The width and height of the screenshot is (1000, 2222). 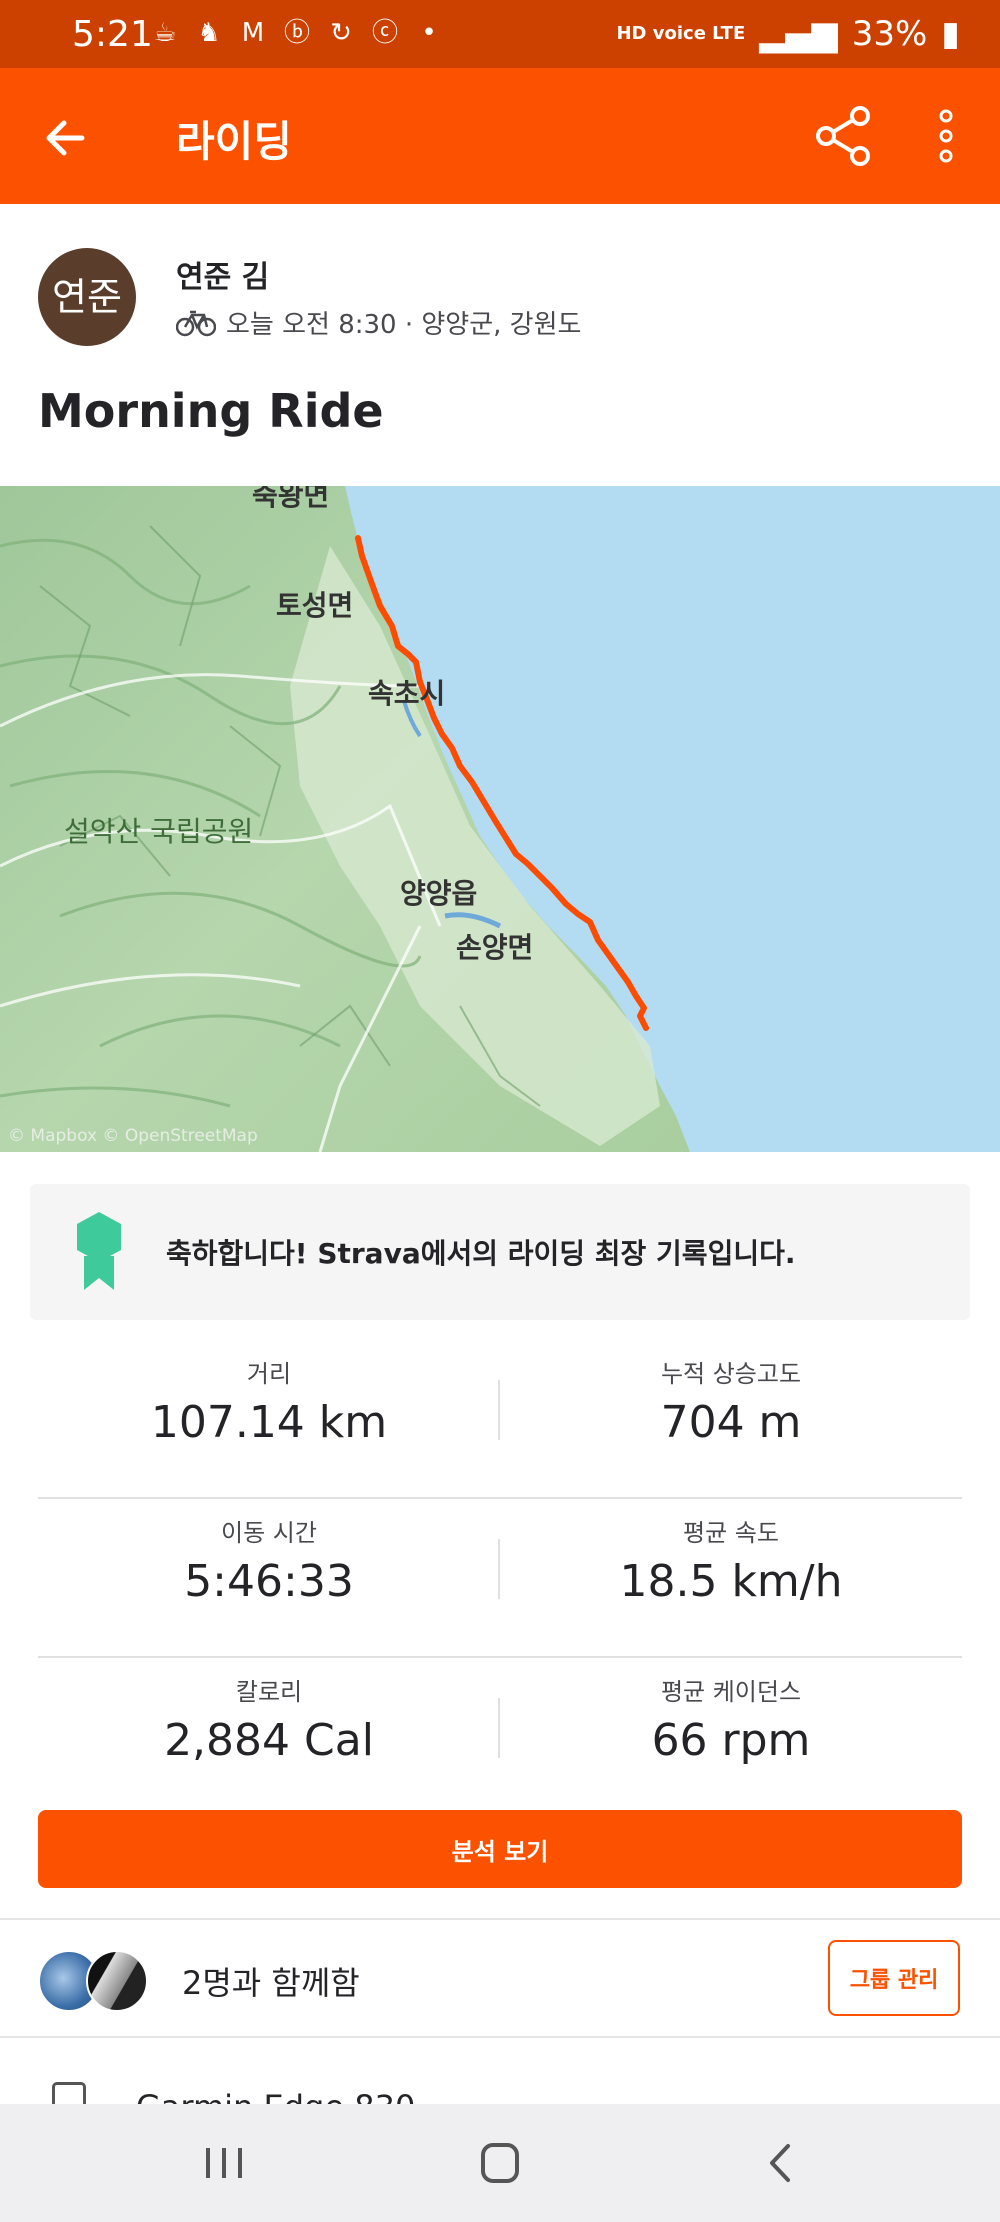 I want to click on more-options-icon, so click(x=946, y=136).